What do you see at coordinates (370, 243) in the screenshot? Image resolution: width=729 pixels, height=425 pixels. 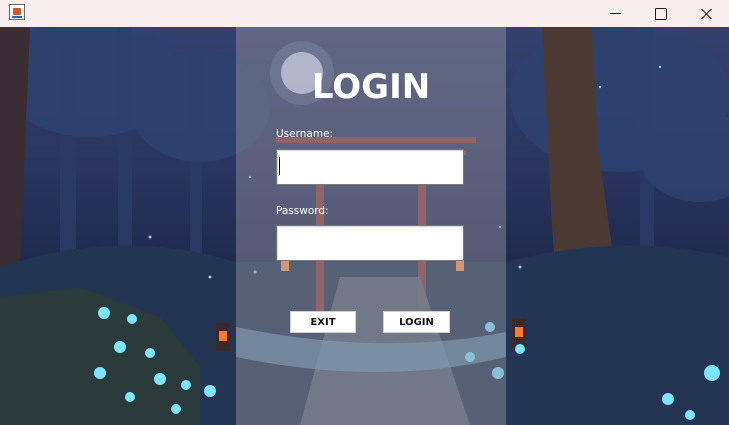 I see `password-field` at bounding box center [370, 243].